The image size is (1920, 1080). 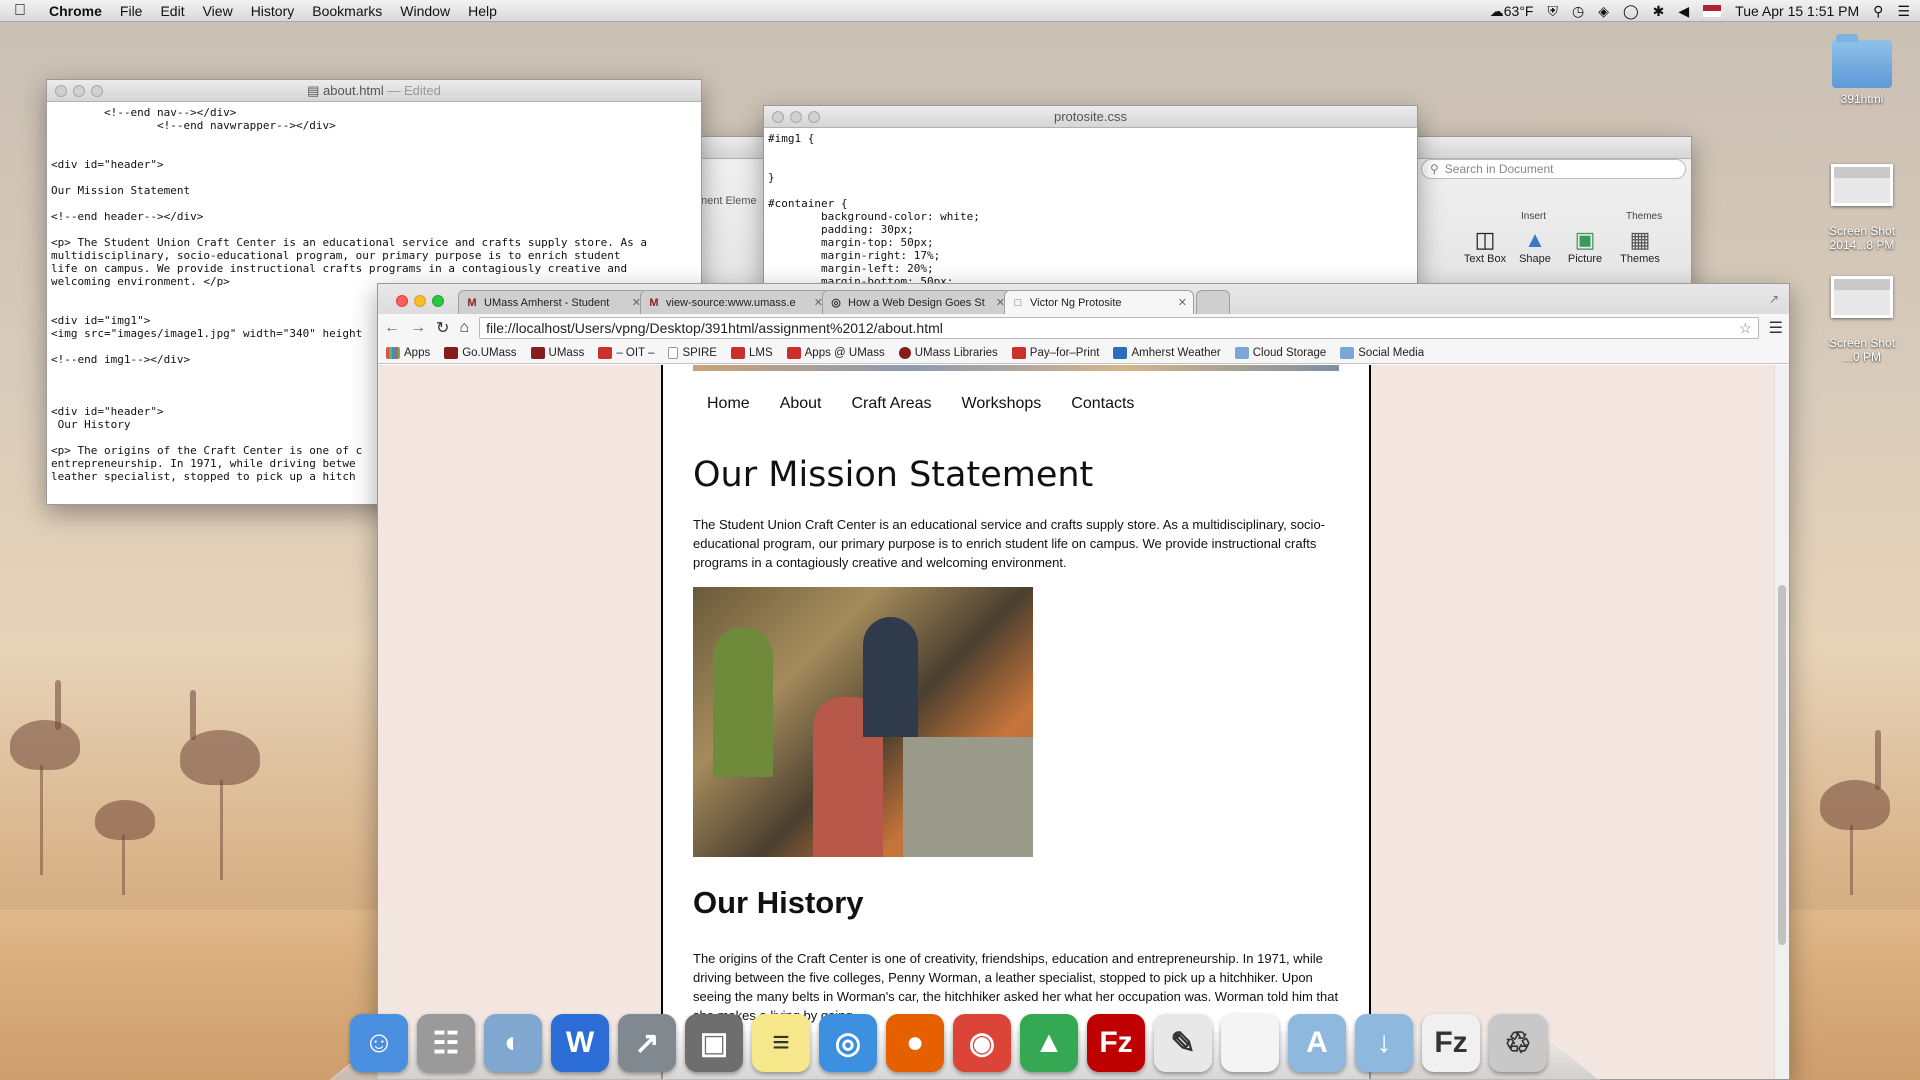 What do you see at coordinates (844, 352) in the screenshot?
I see `bookmark-label: Apps @ UMass` at bounding box center [844, 352].